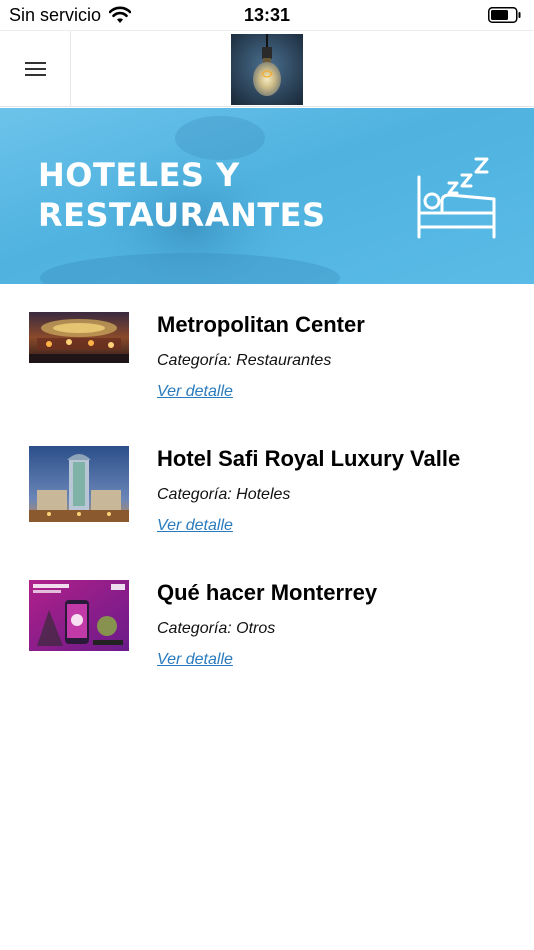 The image size is (534, 950). Describe the element at coordinates (456, 198) in the screenshot. I see `sleeping-bed-icon` at that location.